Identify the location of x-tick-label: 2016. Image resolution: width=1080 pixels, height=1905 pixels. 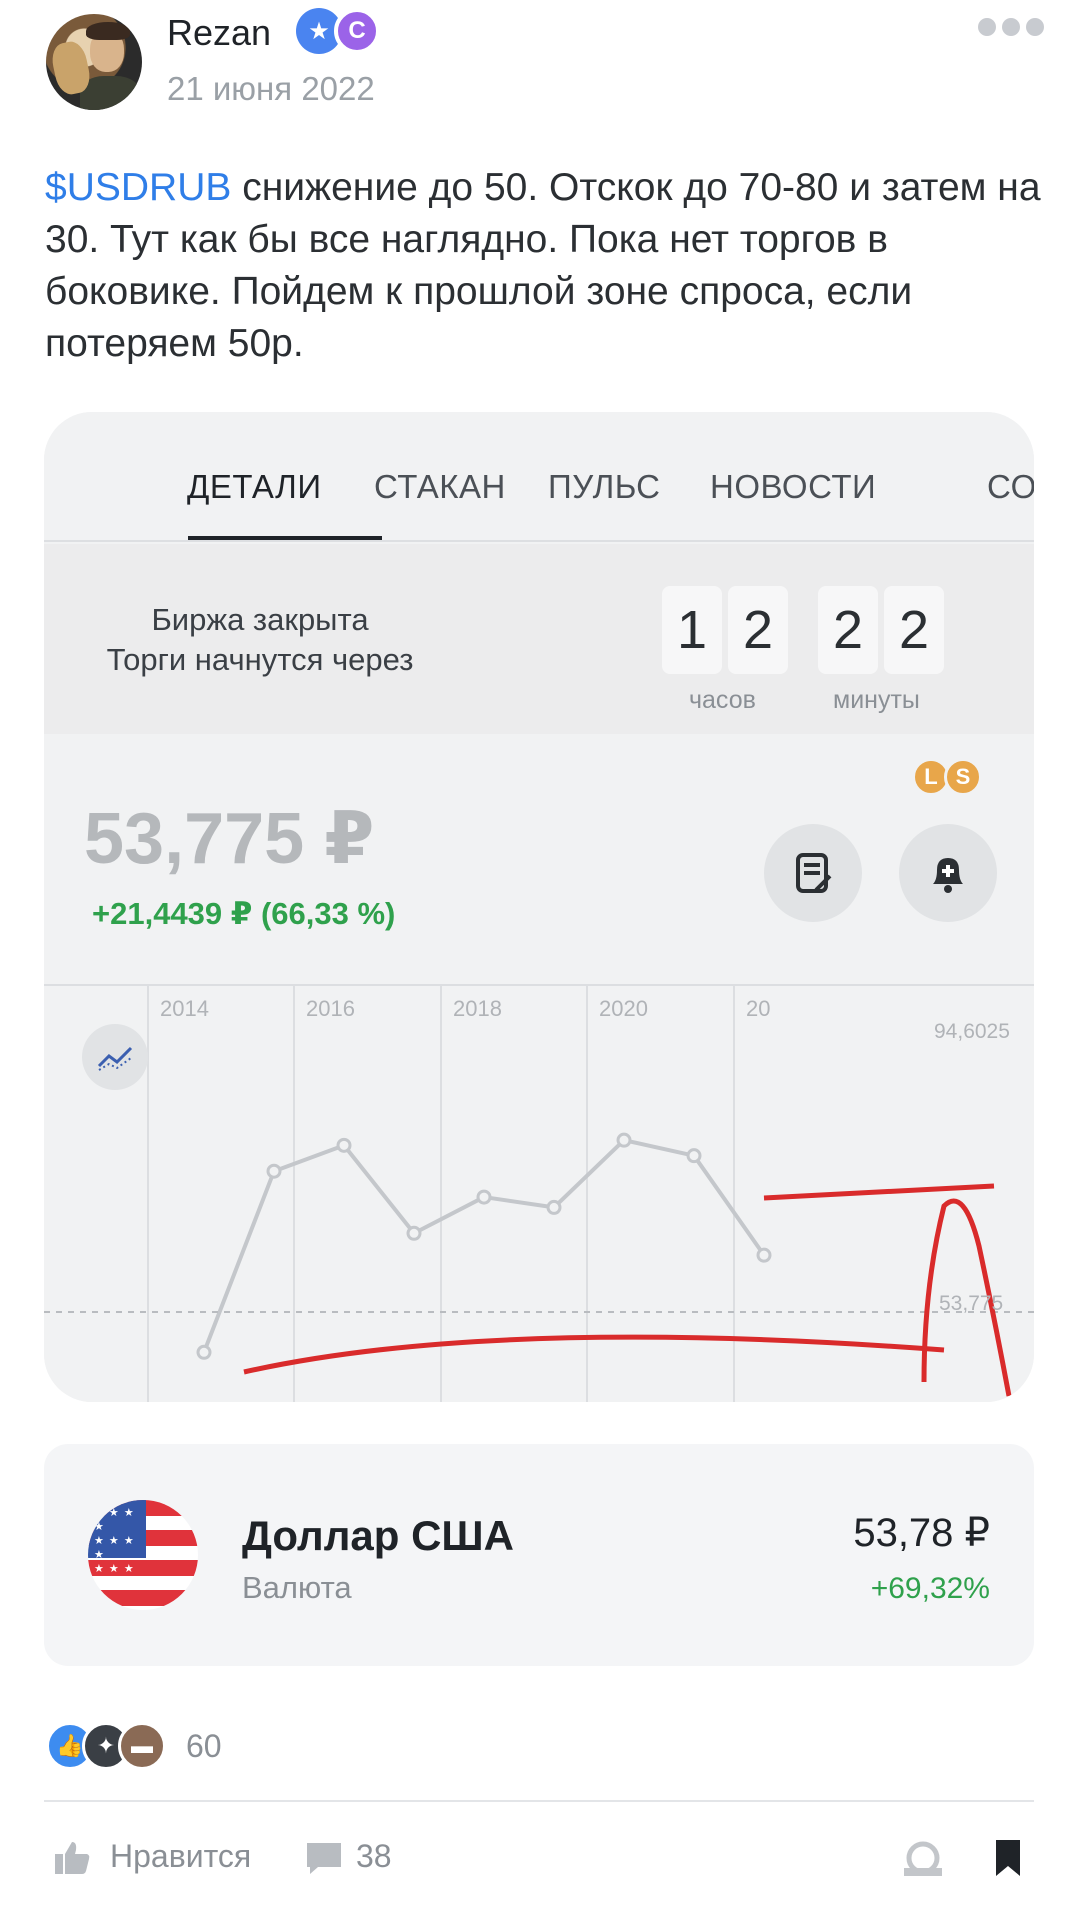
(330, 1008).